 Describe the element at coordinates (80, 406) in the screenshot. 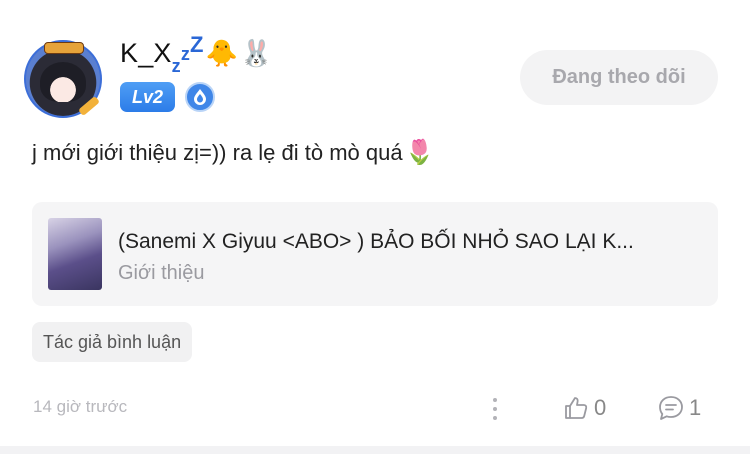

I see `comment-timestamp: 14 giờ trước` at that location.